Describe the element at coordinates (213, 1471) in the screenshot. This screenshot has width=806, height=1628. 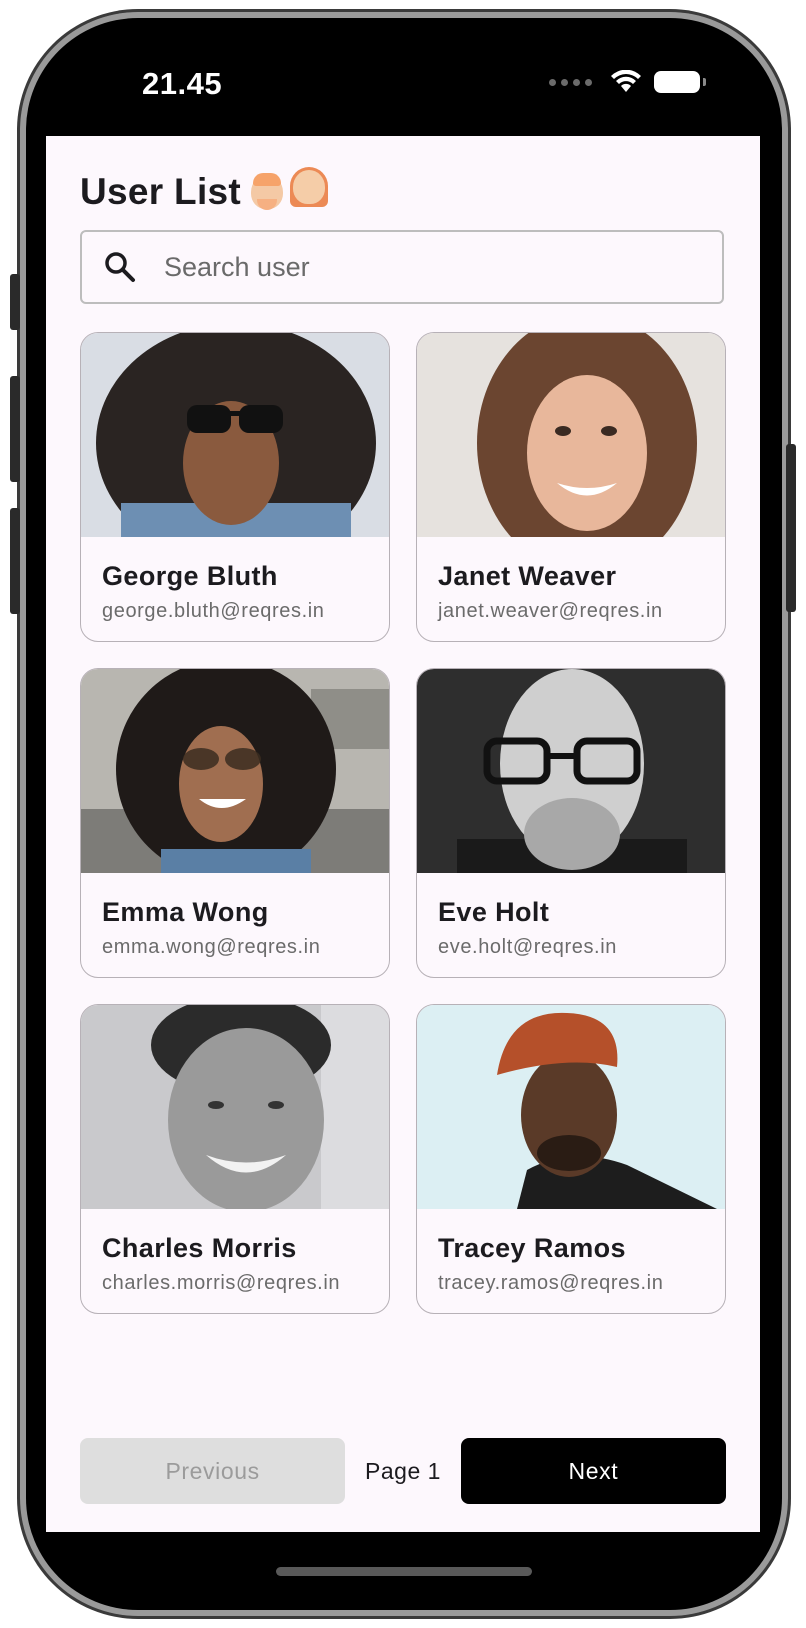
I see `previous-button: Previous` at that location.